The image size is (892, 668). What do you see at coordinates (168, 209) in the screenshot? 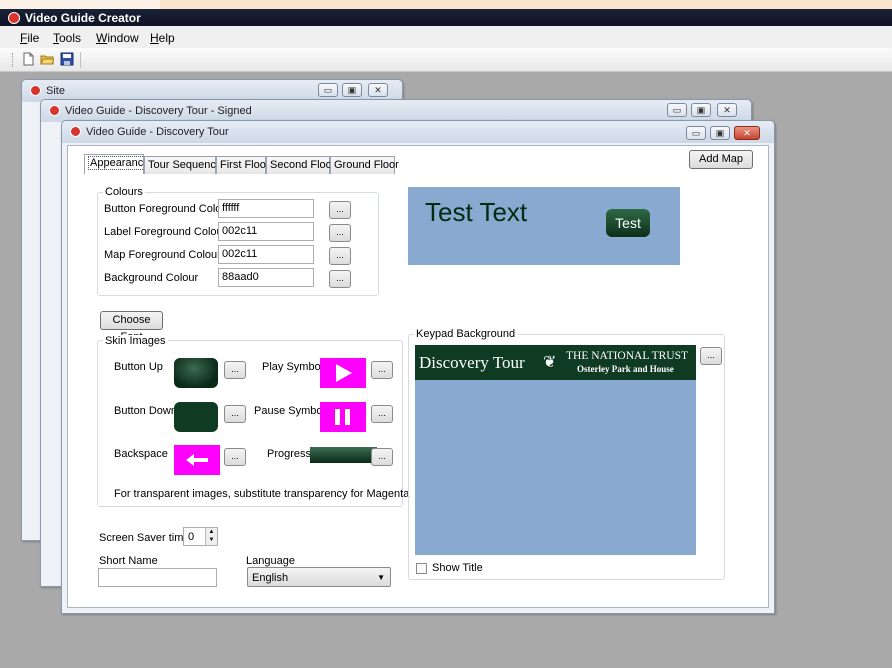
I see `button-fg-label: Button Foreground Colour` at bounding box center [168, 209].